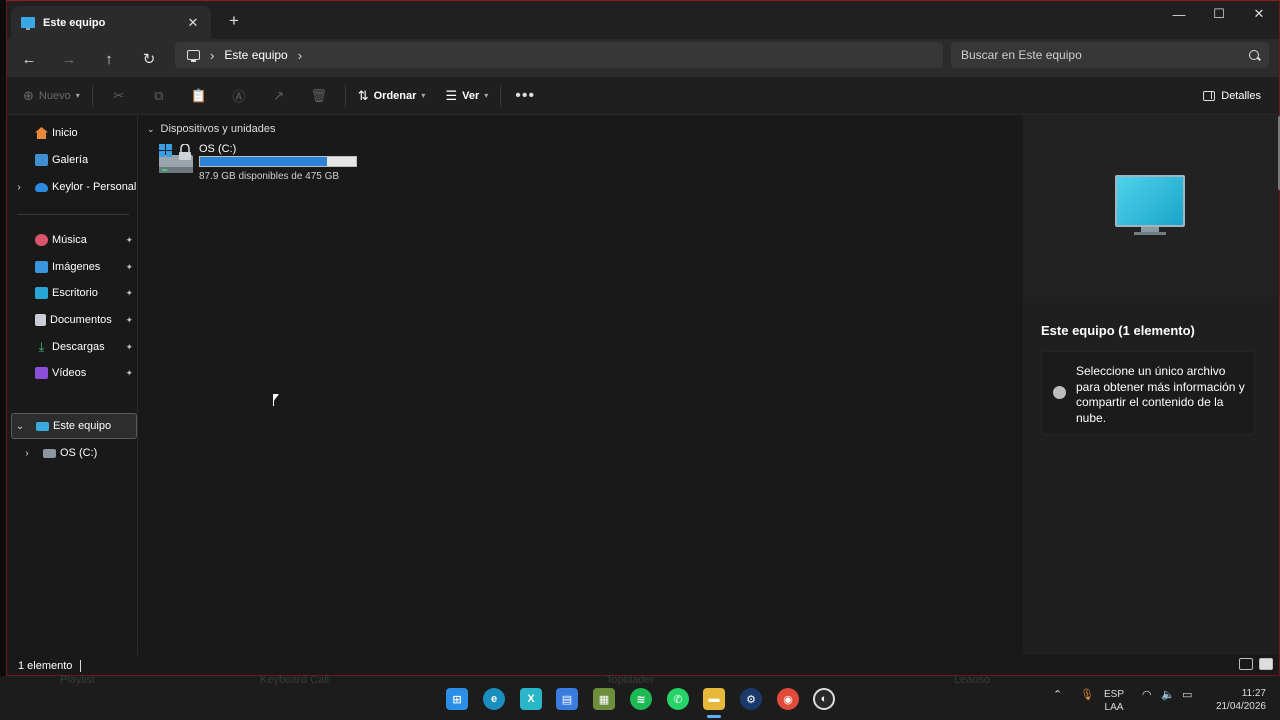  I want to click on address-bar: ← → ↑ ↻ › Este equipo ›, so click(643, 58).